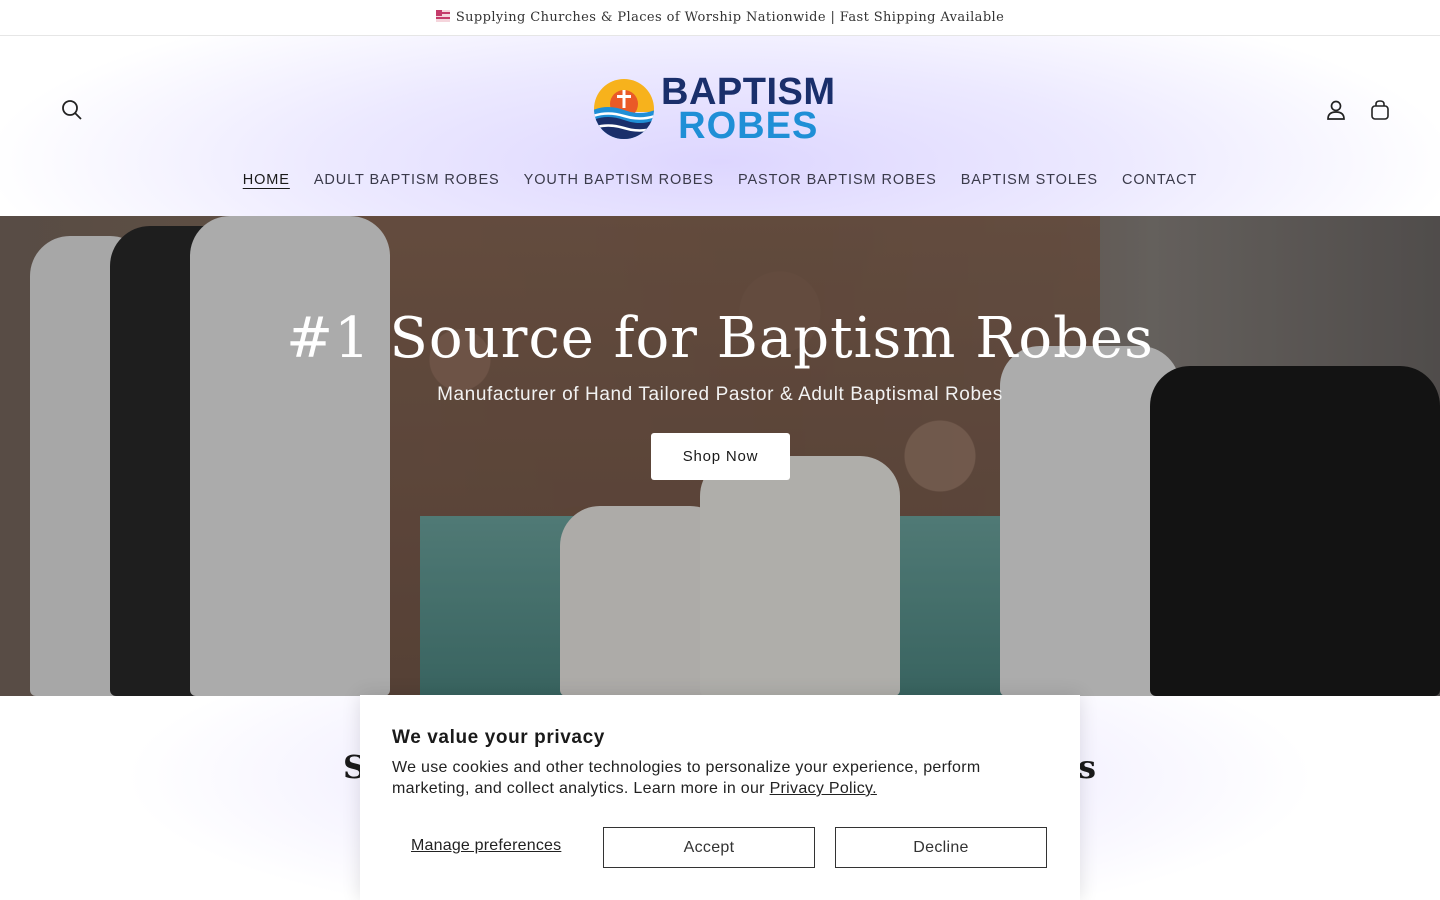  Describe the element at coordinates (407, 180) in the screenshot. I see `nav-item-adult-baptism-robes: ADULT BAPTISM ROBES` at that location.